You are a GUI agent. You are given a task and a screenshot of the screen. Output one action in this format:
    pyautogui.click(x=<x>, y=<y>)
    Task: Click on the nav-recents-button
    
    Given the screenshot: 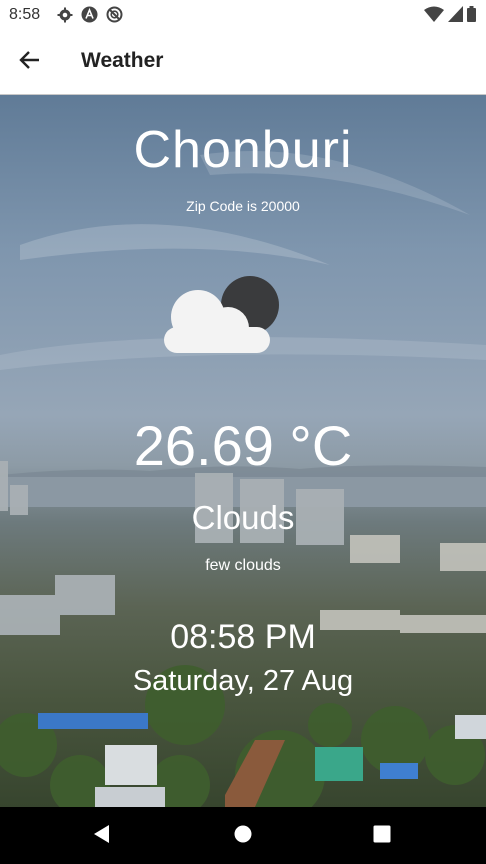 What is the action you would take?
    pyautogui.click(x=382, y=836)
    